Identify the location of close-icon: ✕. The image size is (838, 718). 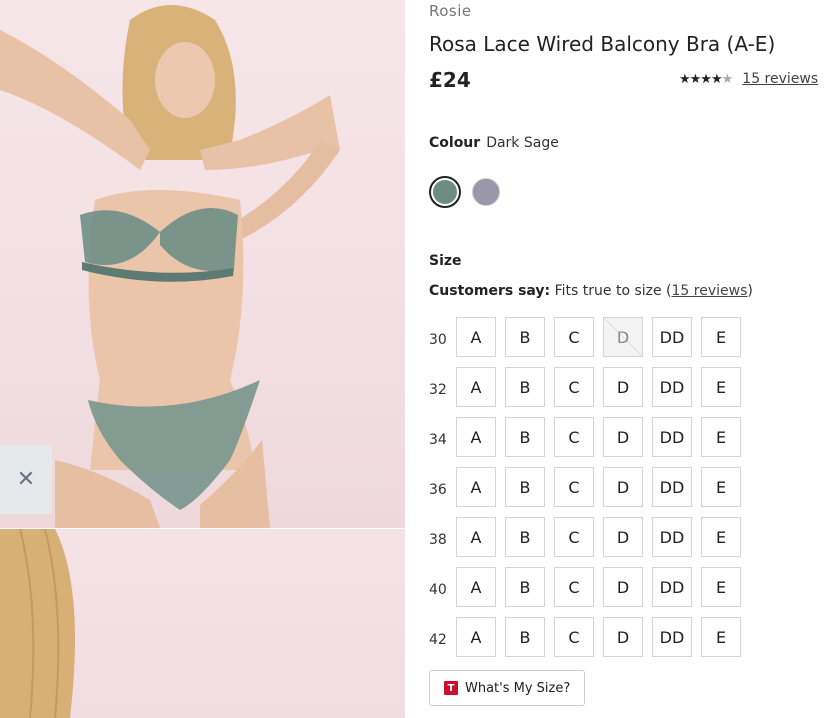
(26, 479).